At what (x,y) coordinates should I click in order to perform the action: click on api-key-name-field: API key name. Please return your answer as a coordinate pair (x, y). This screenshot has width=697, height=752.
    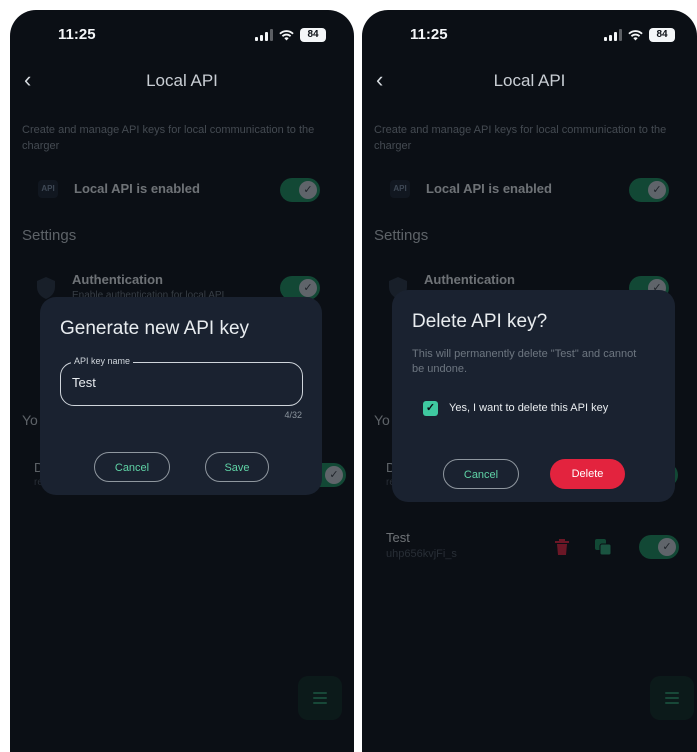
    Looking at the image, I should click on (181, 381).